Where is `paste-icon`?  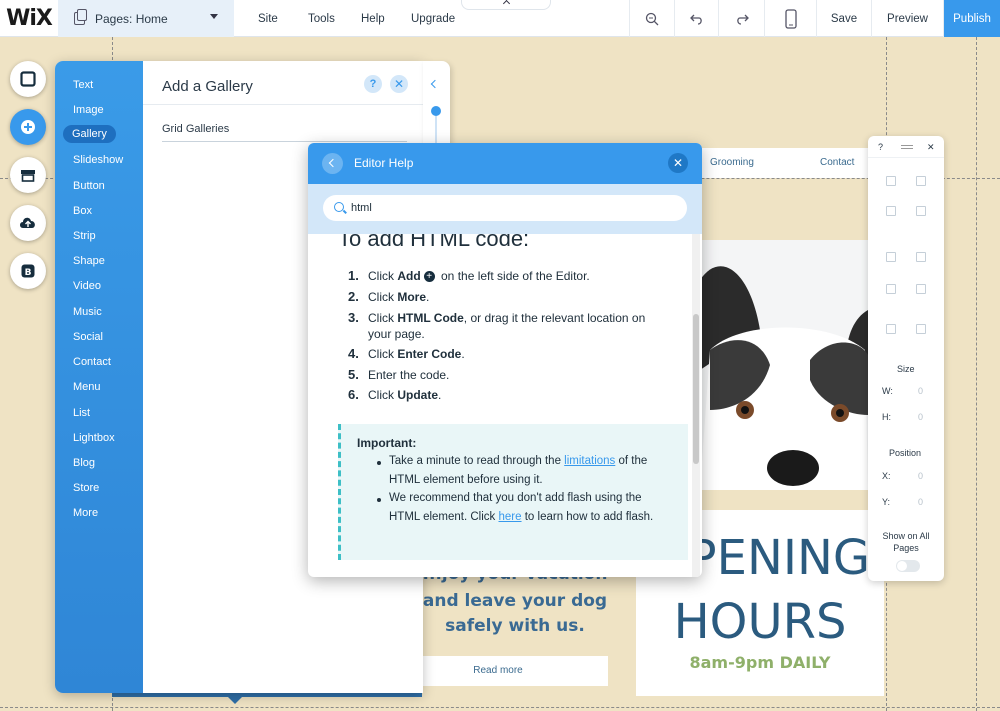 paste-icon is located at coordinates (921, 181).